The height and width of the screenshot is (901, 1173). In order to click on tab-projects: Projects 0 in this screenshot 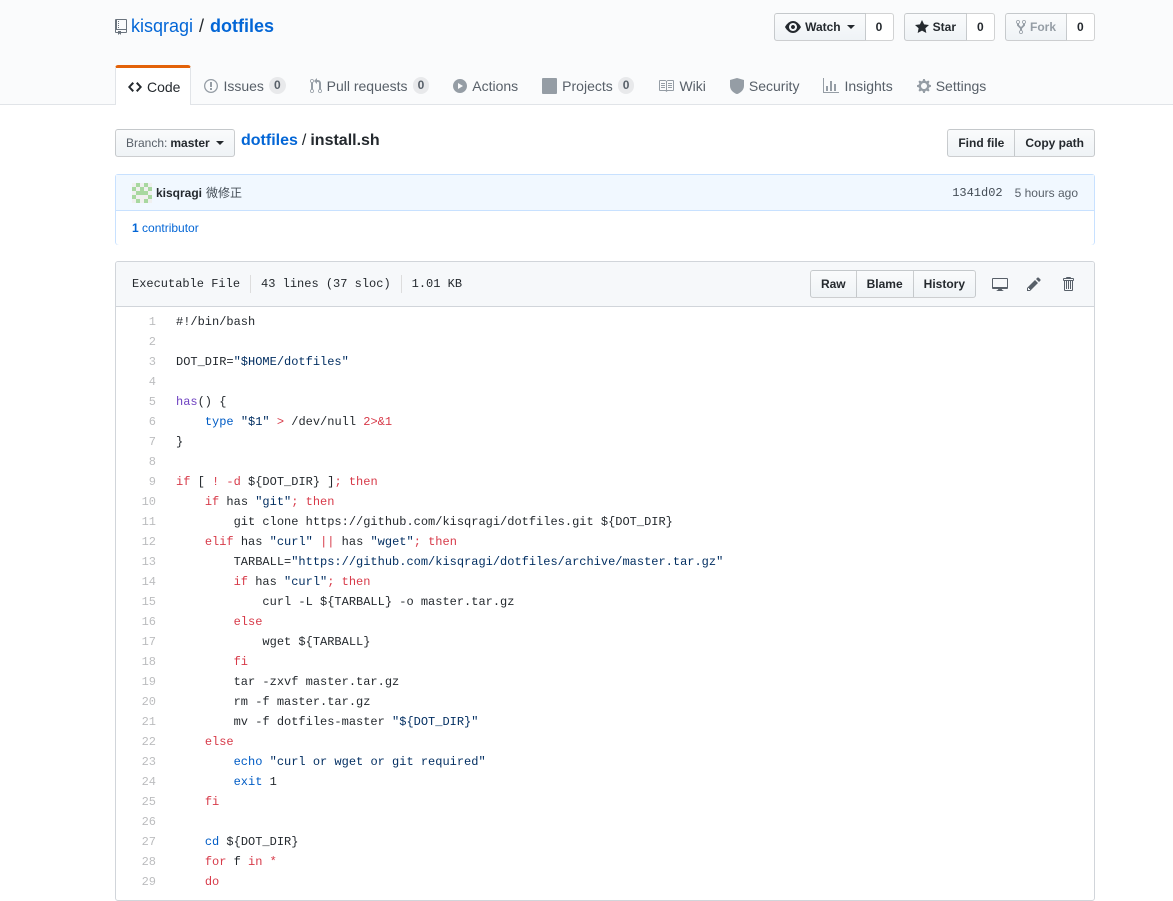, I will do `click(587, 85)`.